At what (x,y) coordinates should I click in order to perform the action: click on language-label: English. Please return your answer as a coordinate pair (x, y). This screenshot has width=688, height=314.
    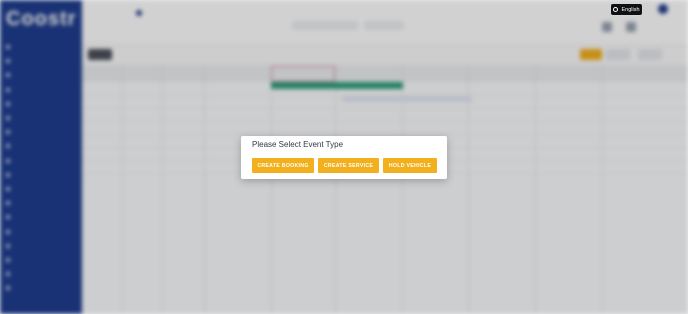
    Looking at the image, I should click on (630, 9).